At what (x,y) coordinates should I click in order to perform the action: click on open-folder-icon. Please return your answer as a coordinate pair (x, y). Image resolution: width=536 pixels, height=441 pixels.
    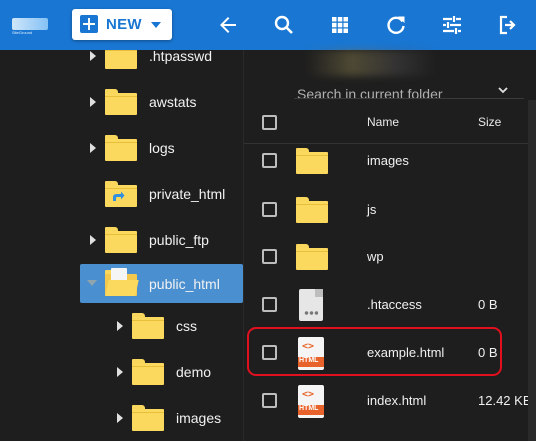
    Looking at the image, I should click on (122, 282).